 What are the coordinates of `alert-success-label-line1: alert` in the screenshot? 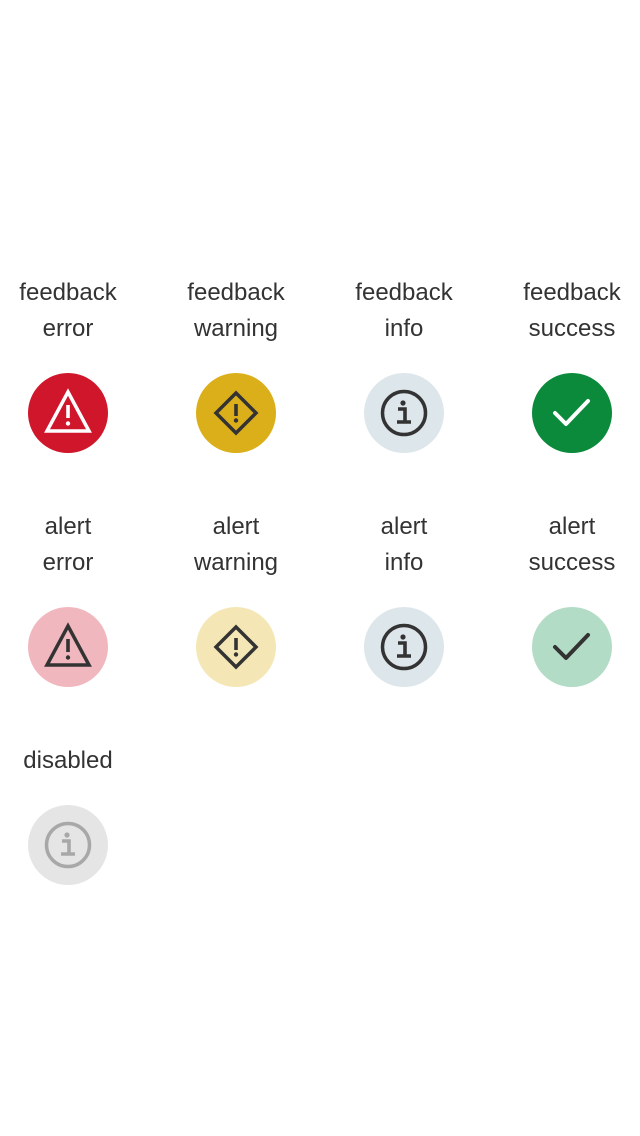 It's located at (572, 526).